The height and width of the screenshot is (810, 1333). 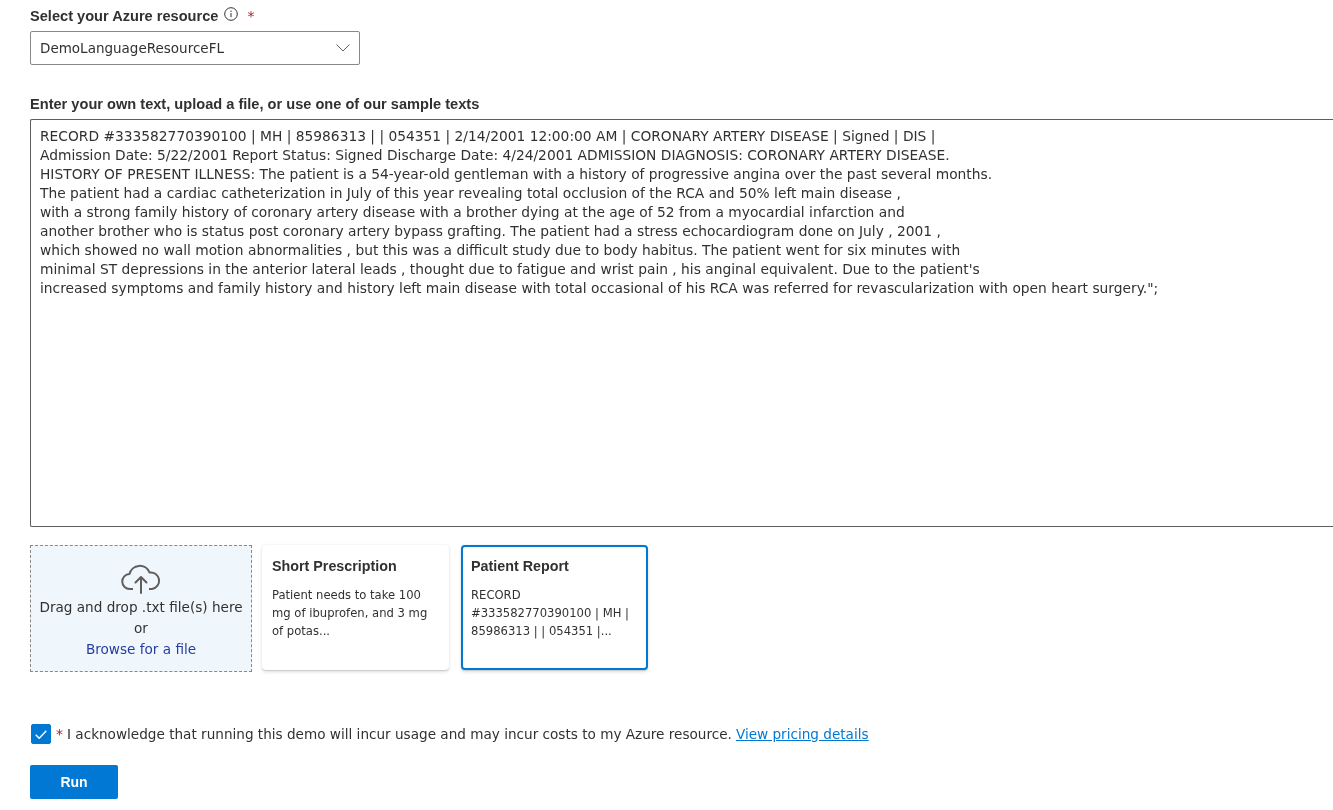 I want to click on checkmark-icon, so click(x=41, y=734).